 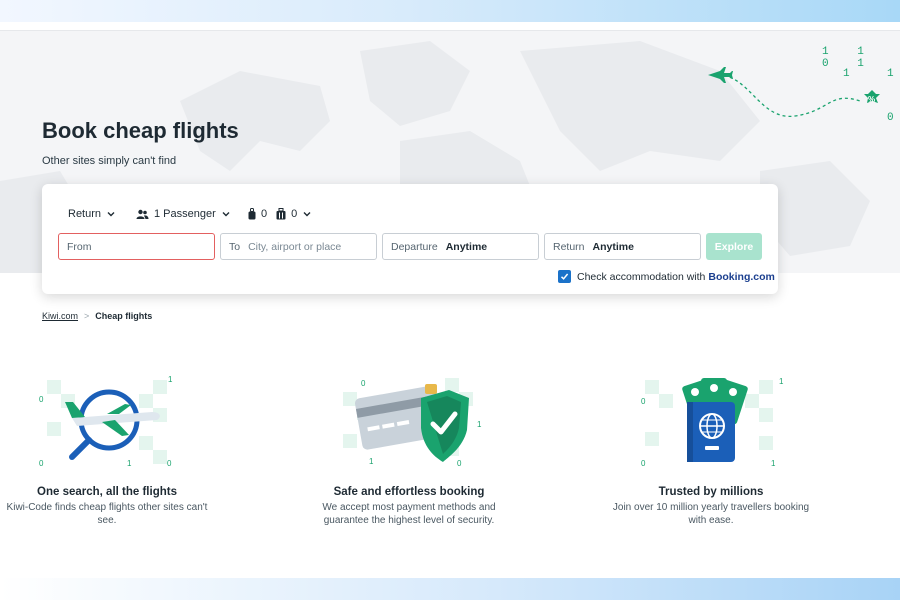 What do you see at coordinates (569, 246) in the screenshot?
I see `return-label: Return` at bounding box center [569, 246].